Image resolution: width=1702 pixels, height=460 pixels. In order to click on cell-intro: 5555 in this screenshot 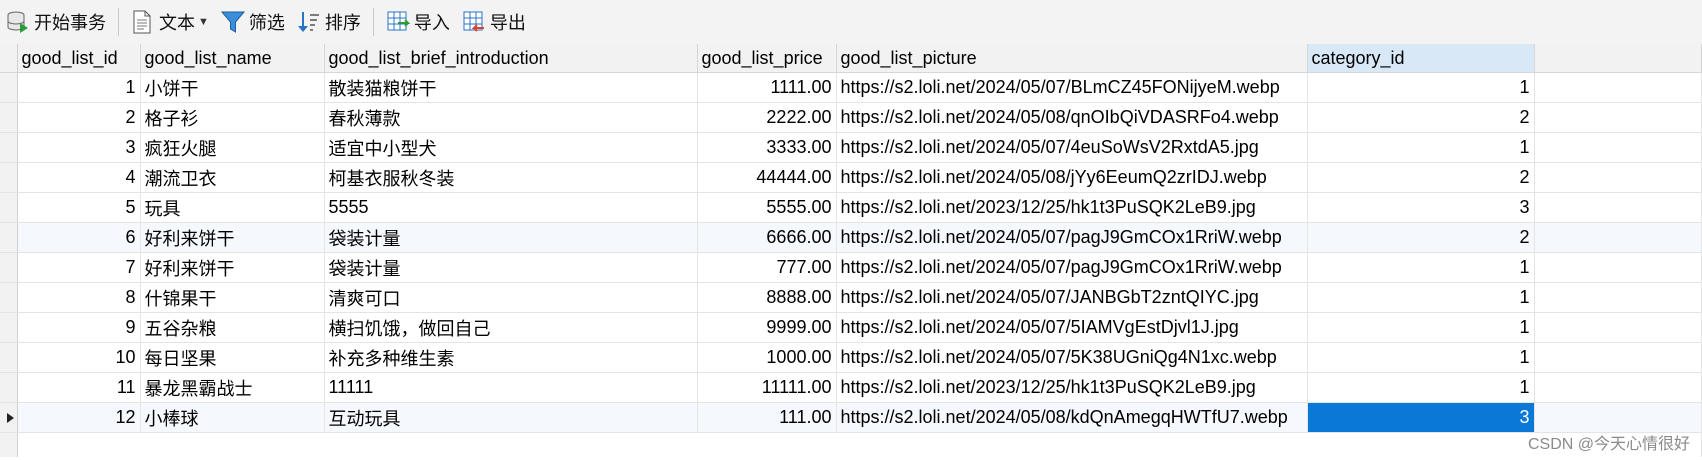, I will do `click(511, 207)`.